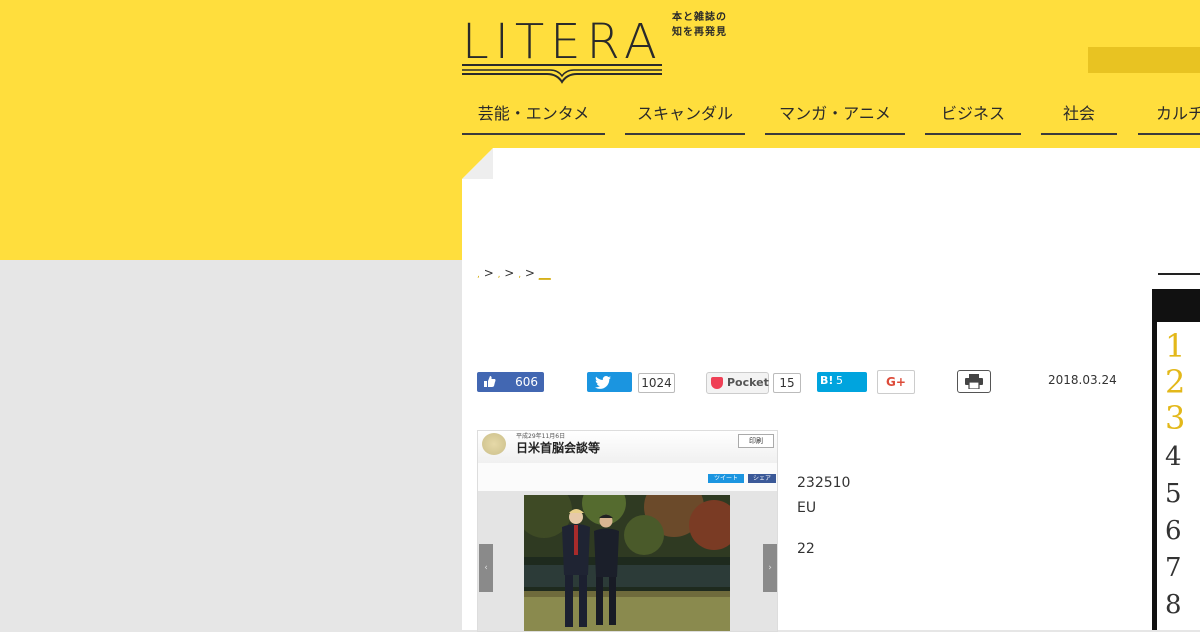  I want to click on twitter-share-button, so click(609, 382).